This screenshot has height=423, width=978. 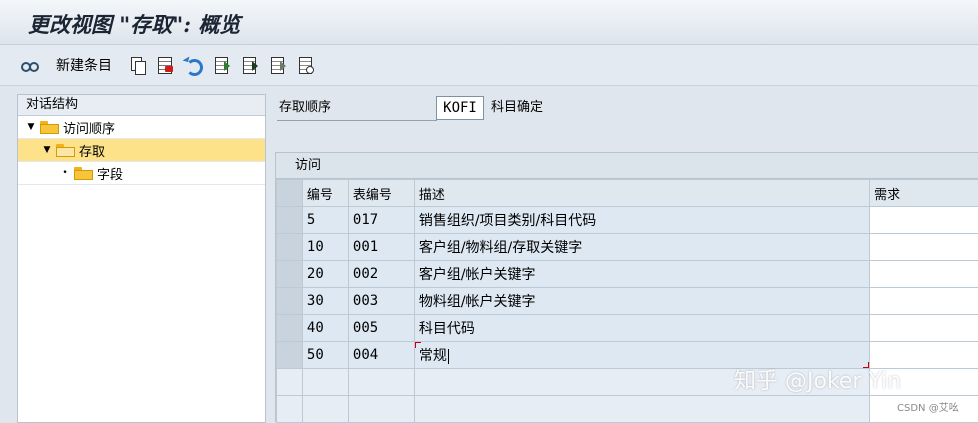 What do you see at coordinates (381, 328) in the screenshot?
I see `cell-table-number: 005` at bounding box center [381, 328].